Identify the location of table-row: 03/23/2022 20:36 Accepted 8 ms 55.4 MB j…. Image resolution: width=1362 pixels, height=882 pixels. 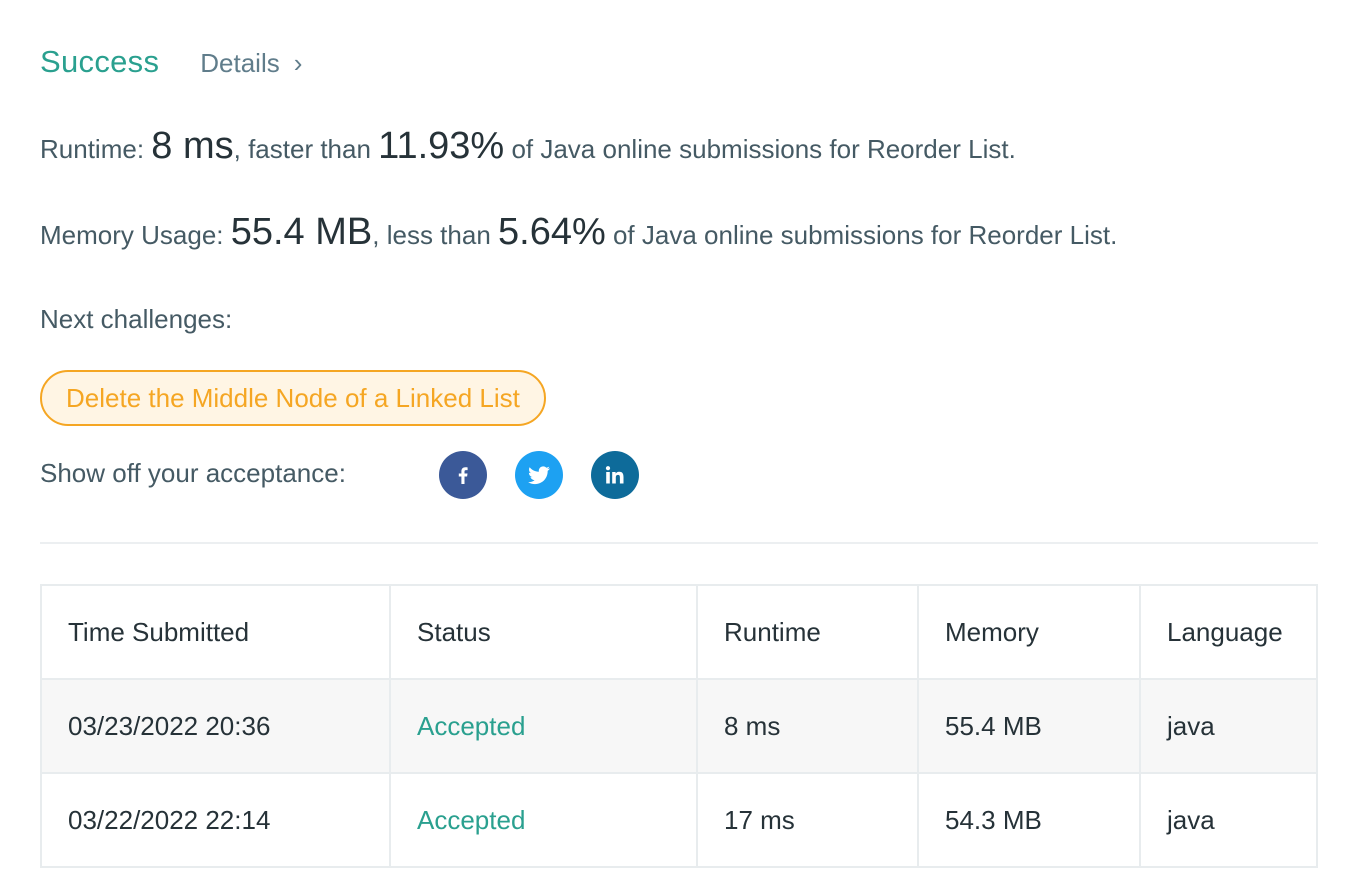
(679, 726).